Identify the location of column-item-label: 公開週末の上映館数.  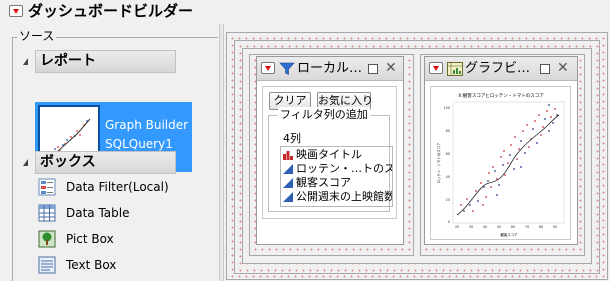
(344, 196).